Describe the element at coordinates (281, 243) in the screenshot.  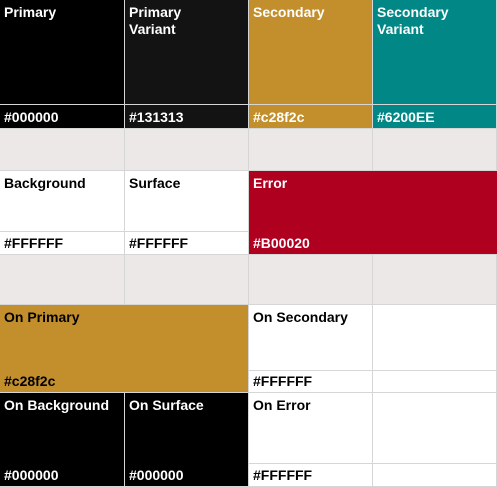
I see `error-hex: #B00020` at that location.